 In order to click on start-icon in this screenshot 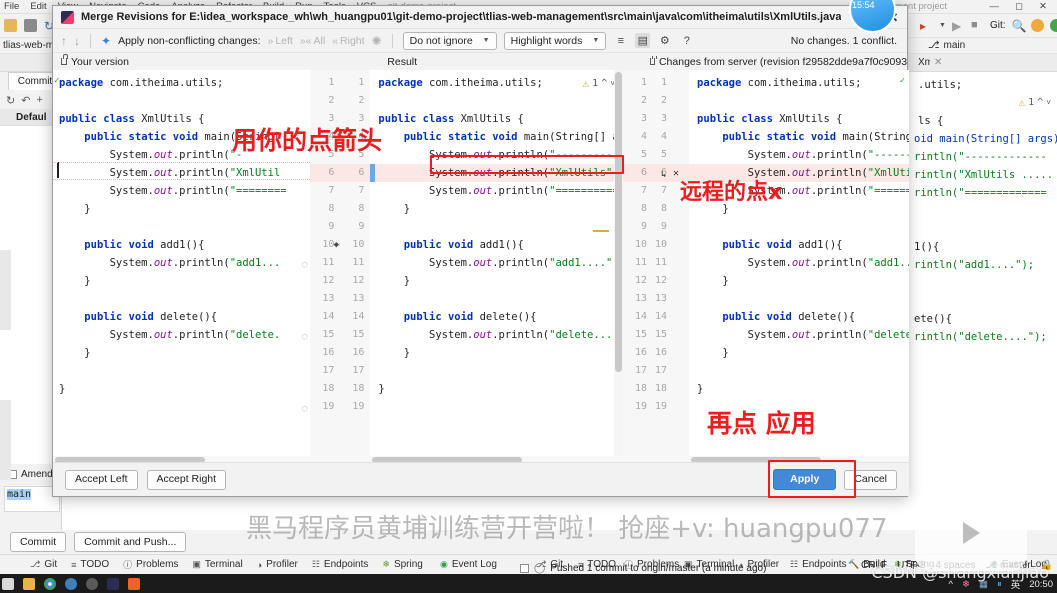, I will do `click(8, 583)`.